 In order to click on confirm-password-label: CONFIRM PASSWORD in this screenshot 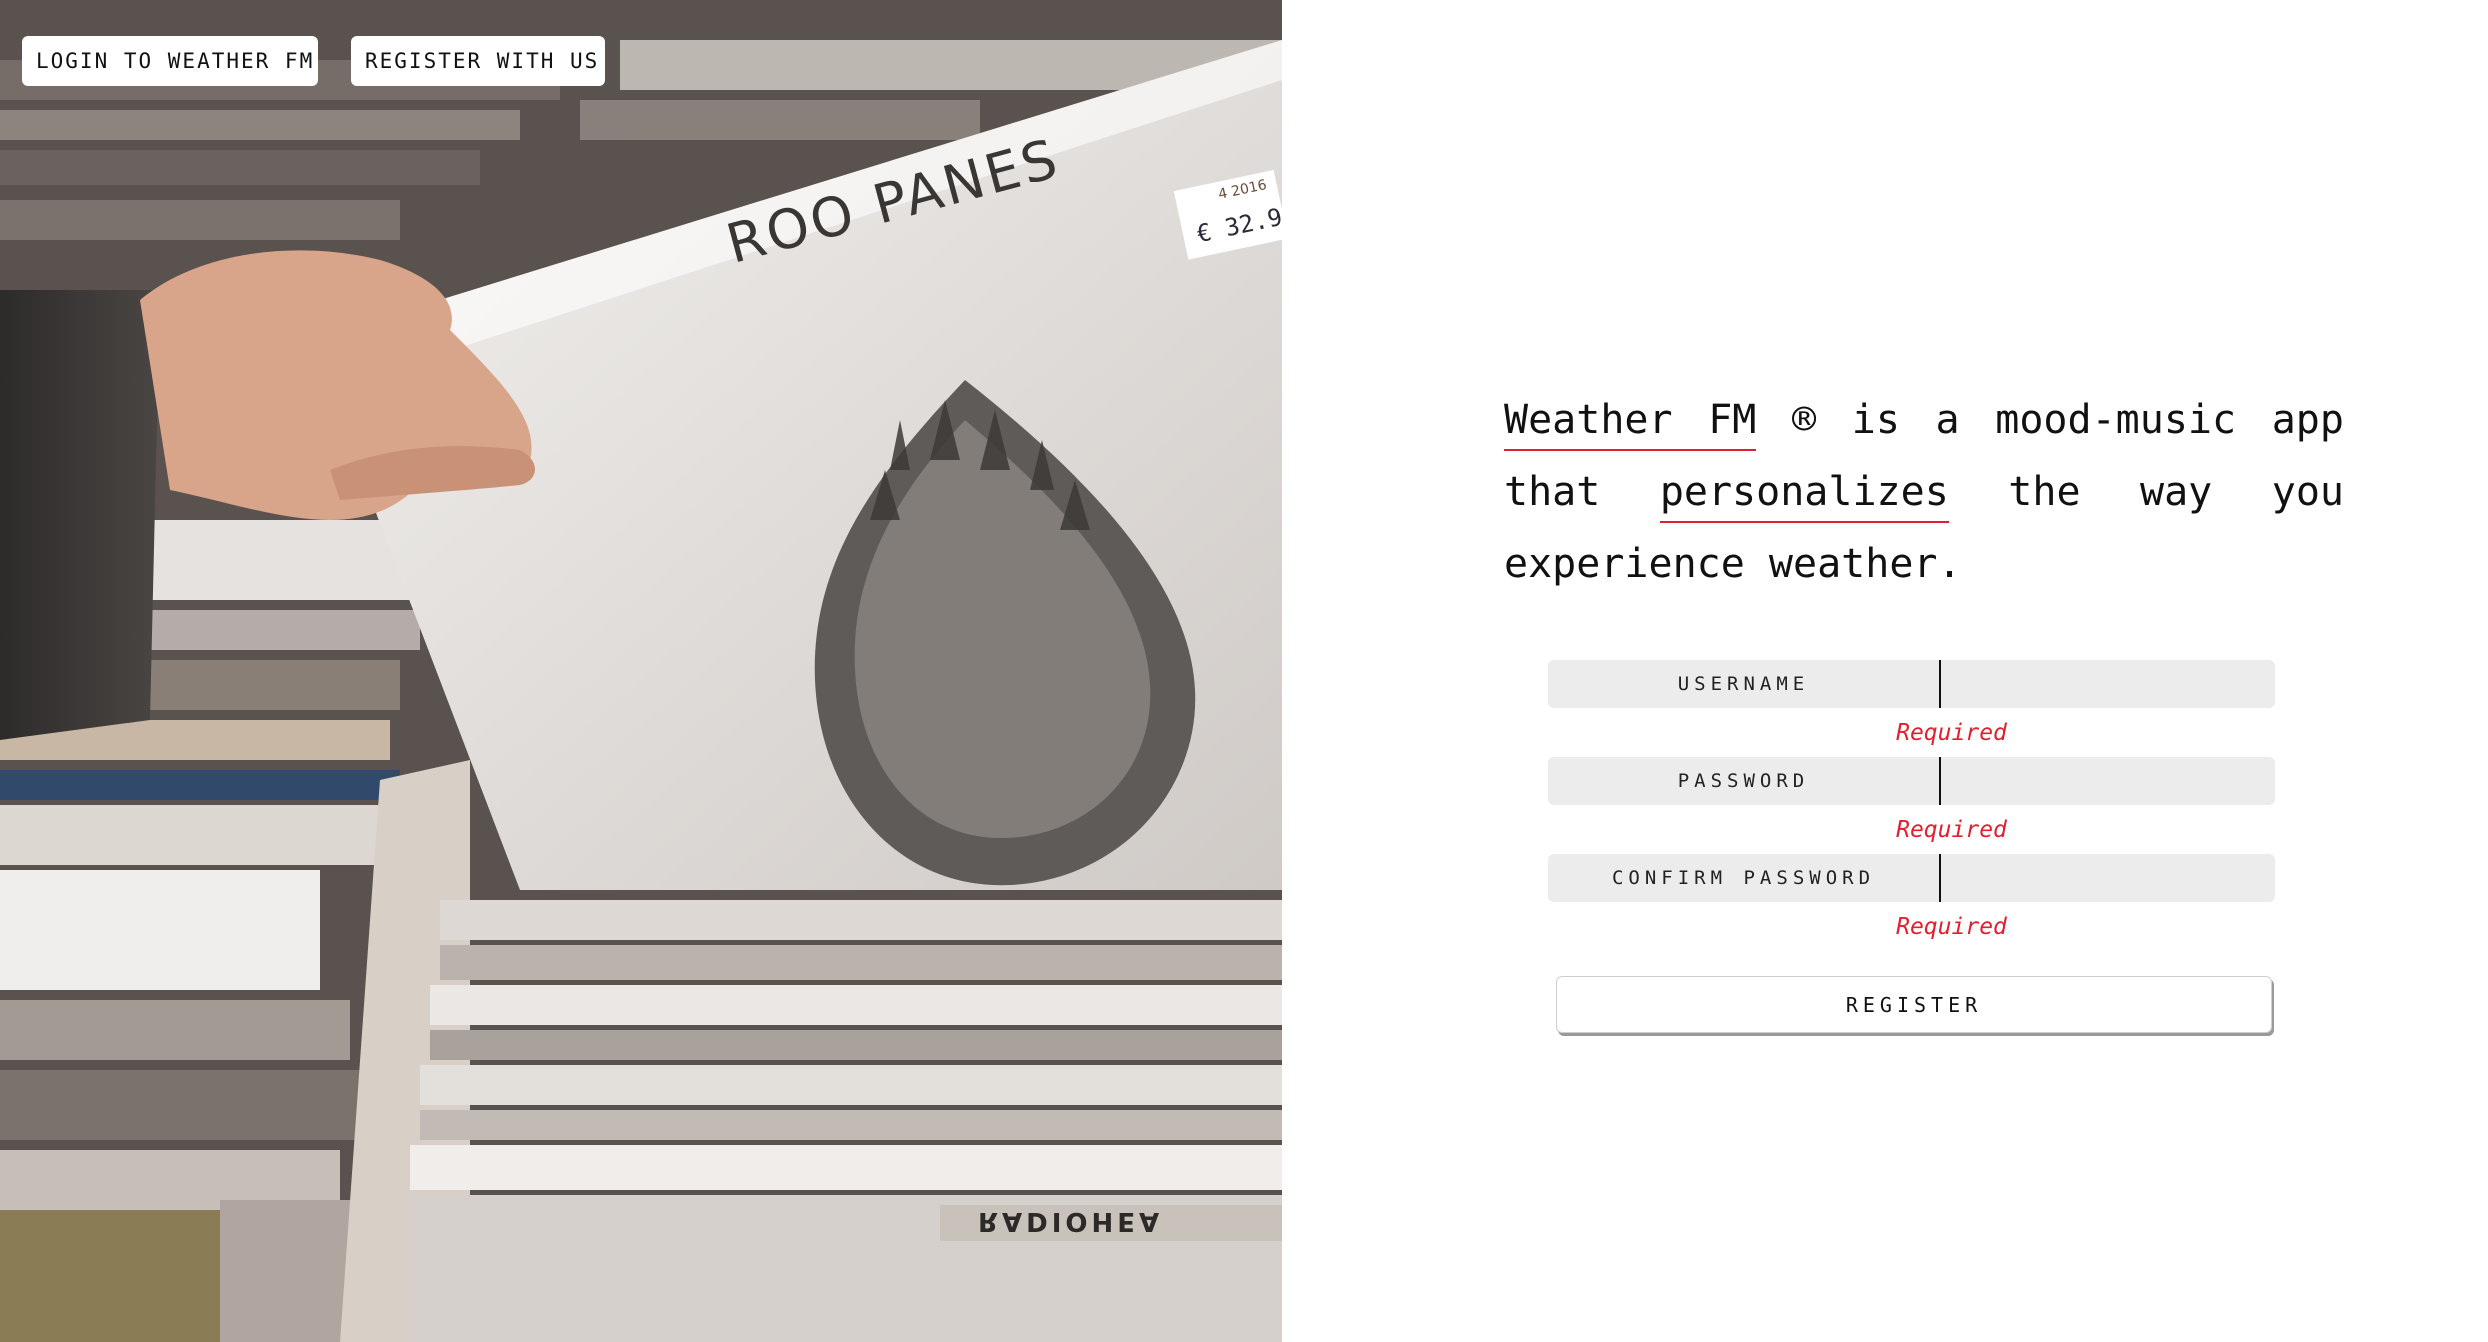, I will do `click(1744, 878)`.